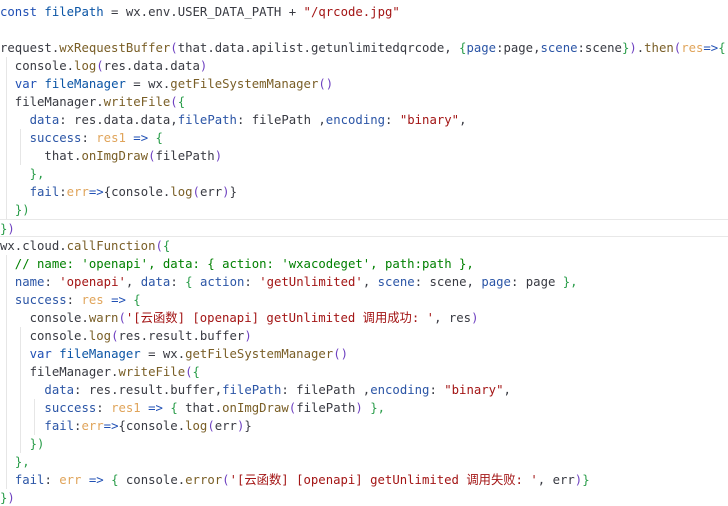 This screenshot has height=506, width=728. What do you see at coordinates (351, 12) in the screenshot?
I see `code-token: "/qrcode.jpg"` at bounding box center [351, 12].